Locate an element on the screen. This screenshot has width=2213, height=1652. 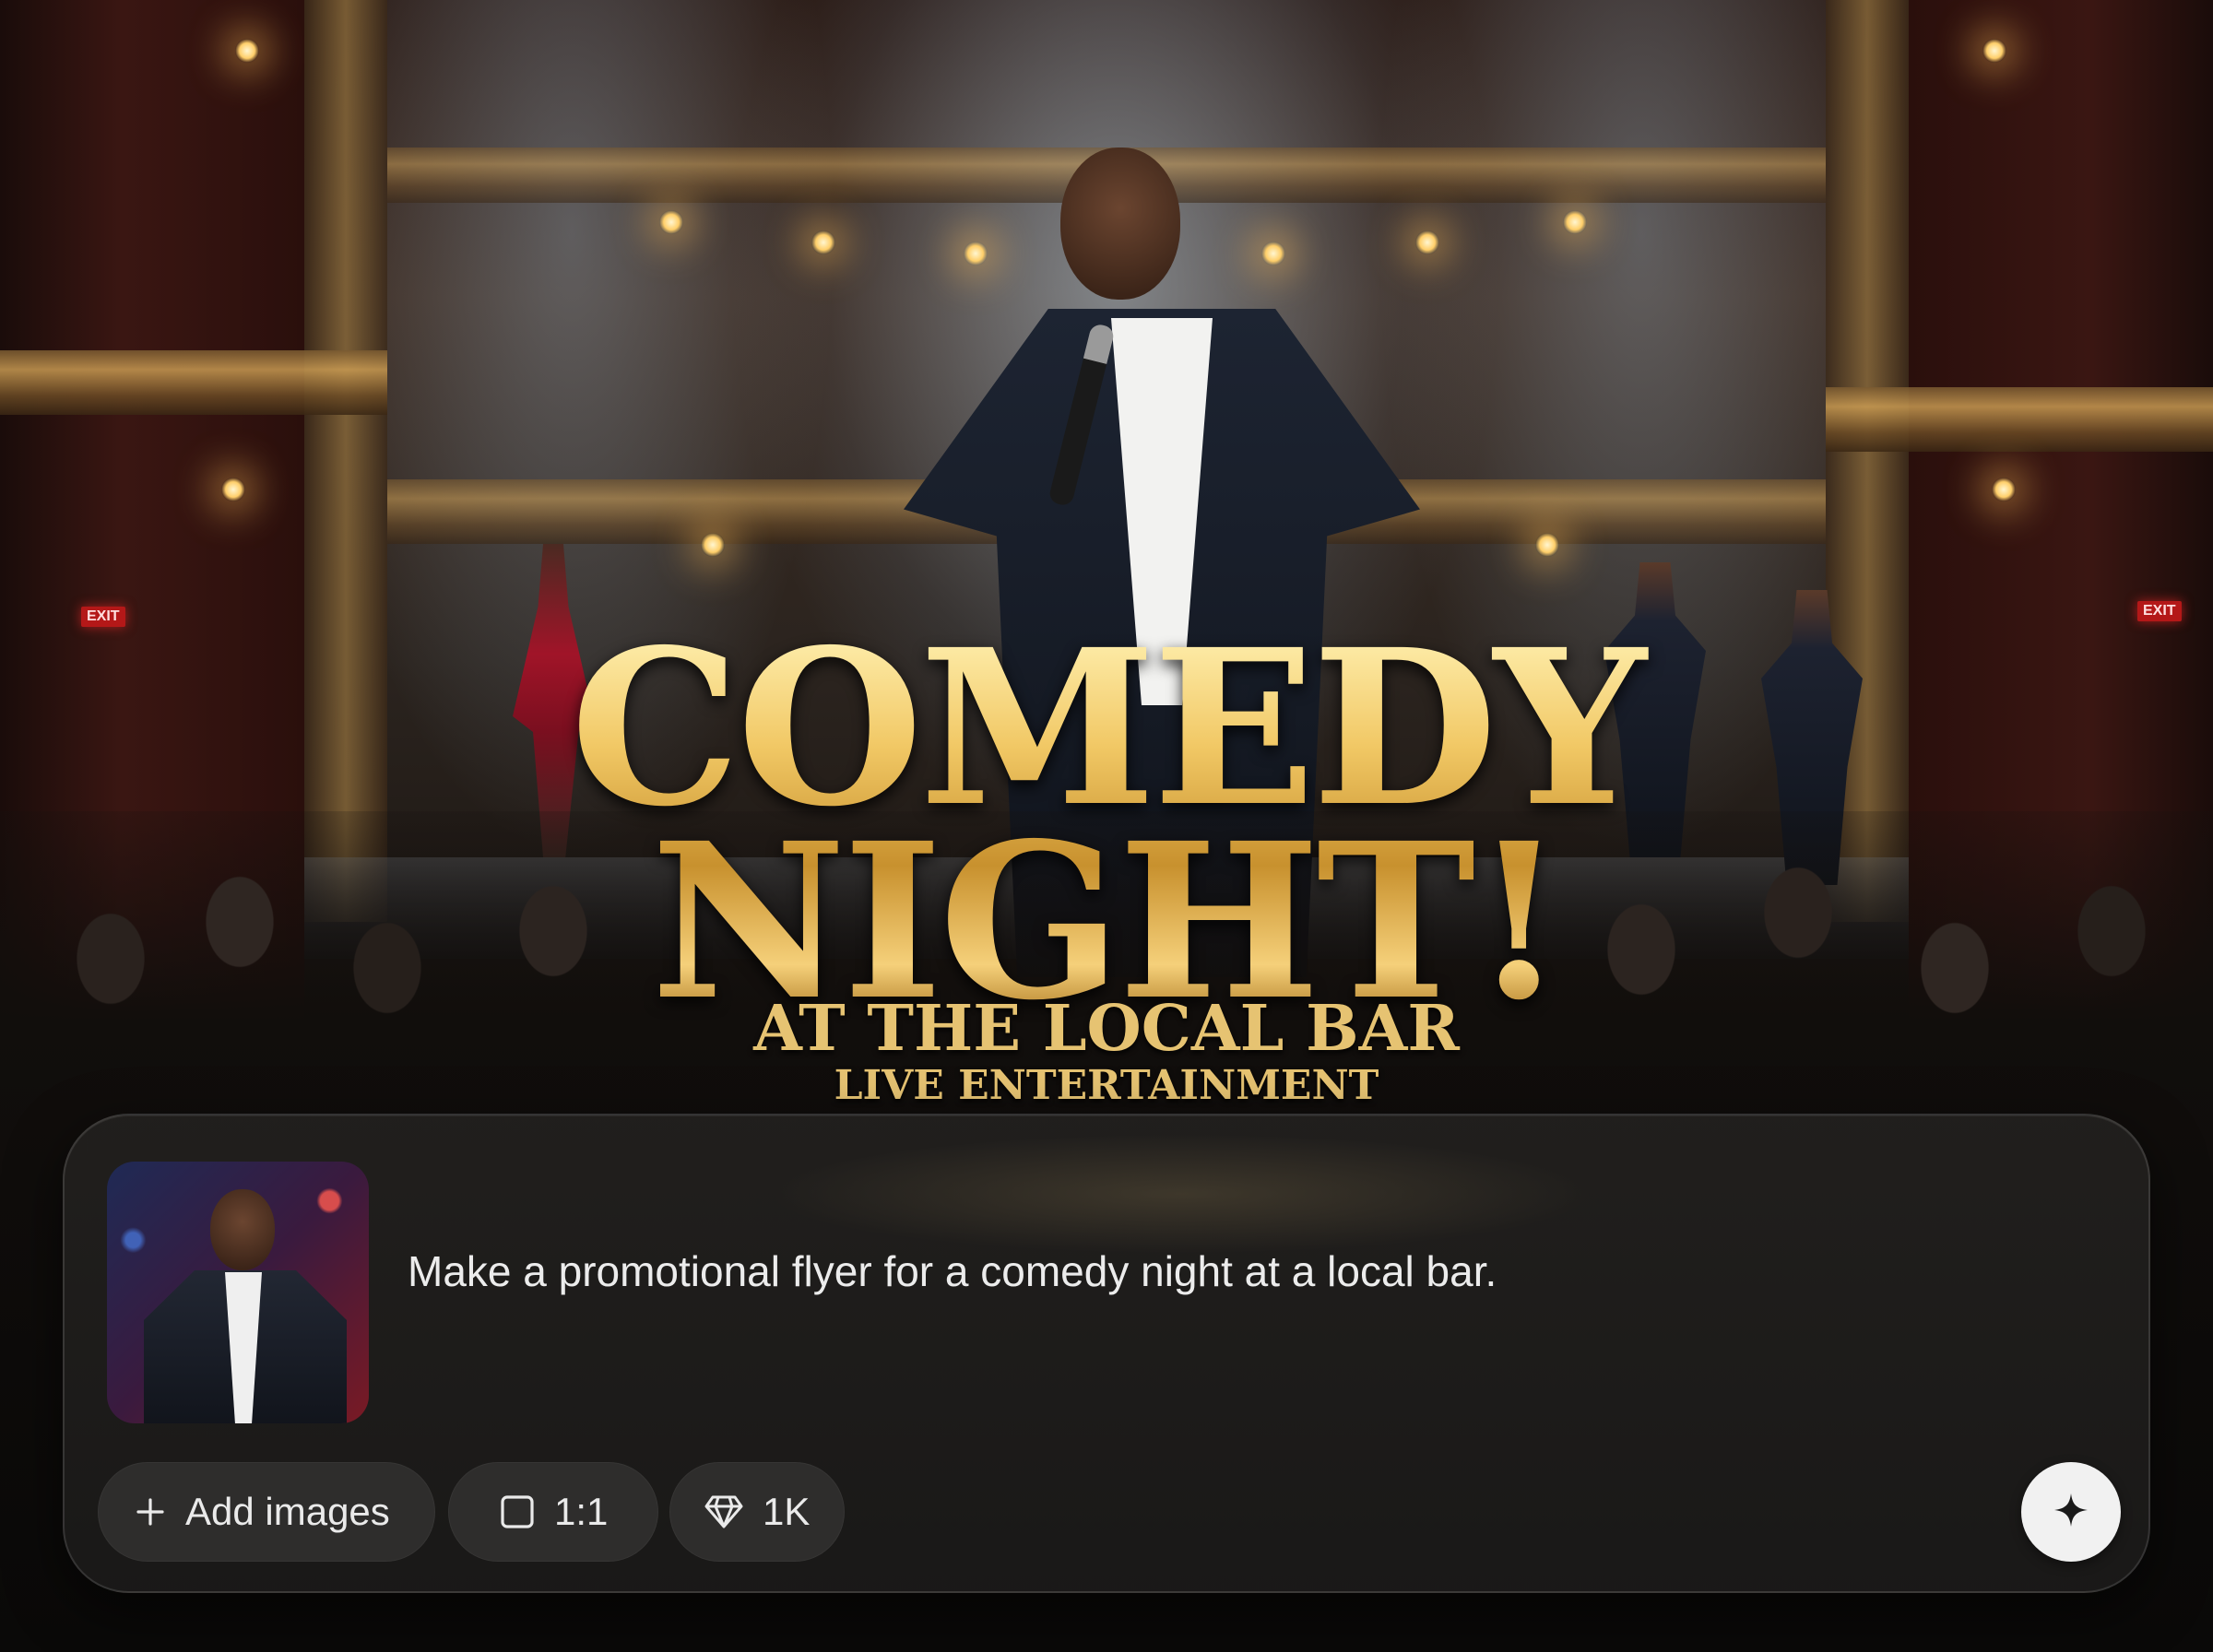
generate-button is located at coordinates (2071, 1512).